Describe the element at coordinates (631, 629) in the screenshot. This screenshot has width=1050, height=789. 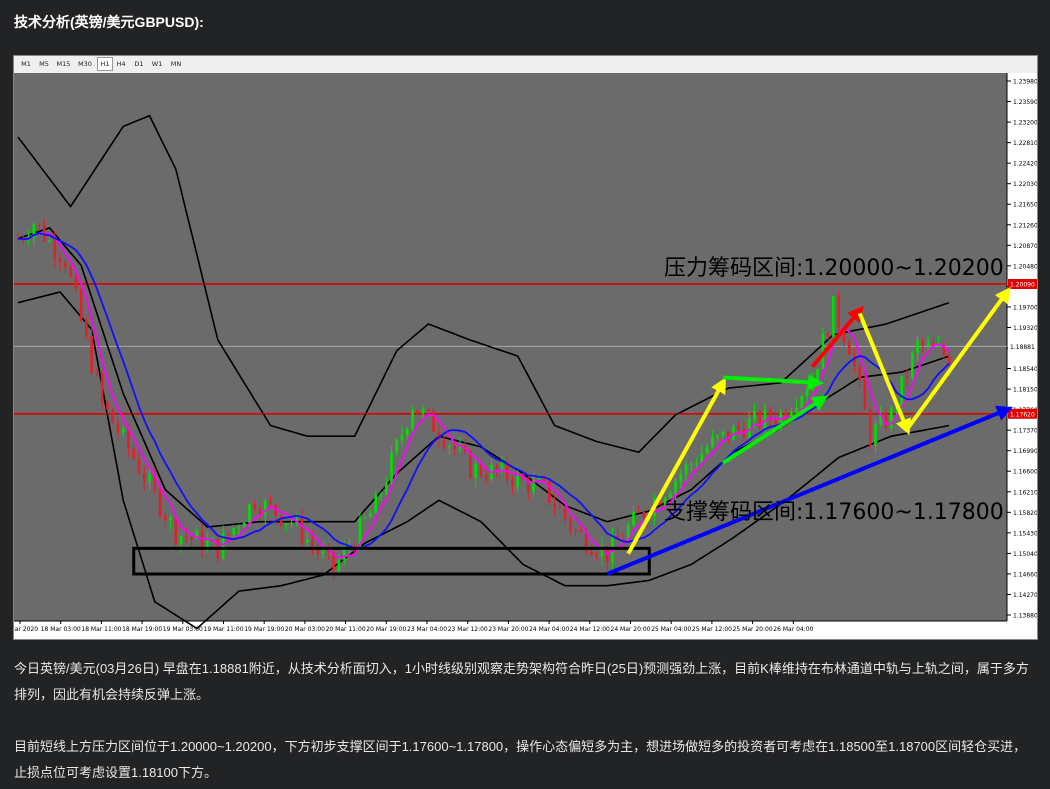
I see `x-tick-label: 24 Mar 20:00` at that location.